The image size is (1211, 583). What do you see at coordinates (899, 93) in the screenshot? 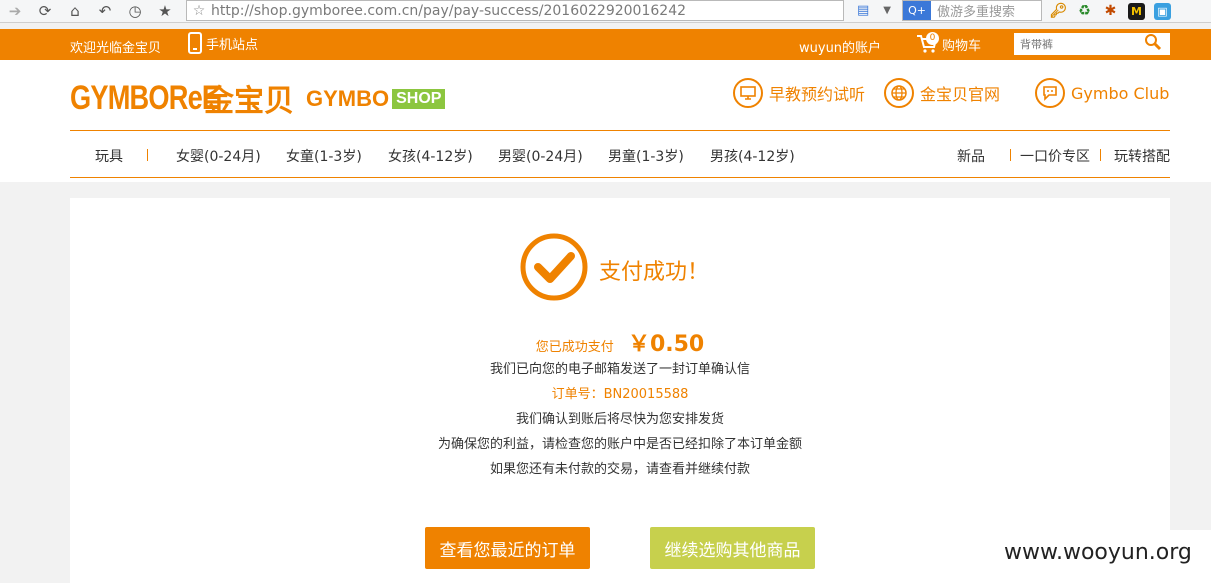
I see `globe-icon` at bounding box center [899, 93].